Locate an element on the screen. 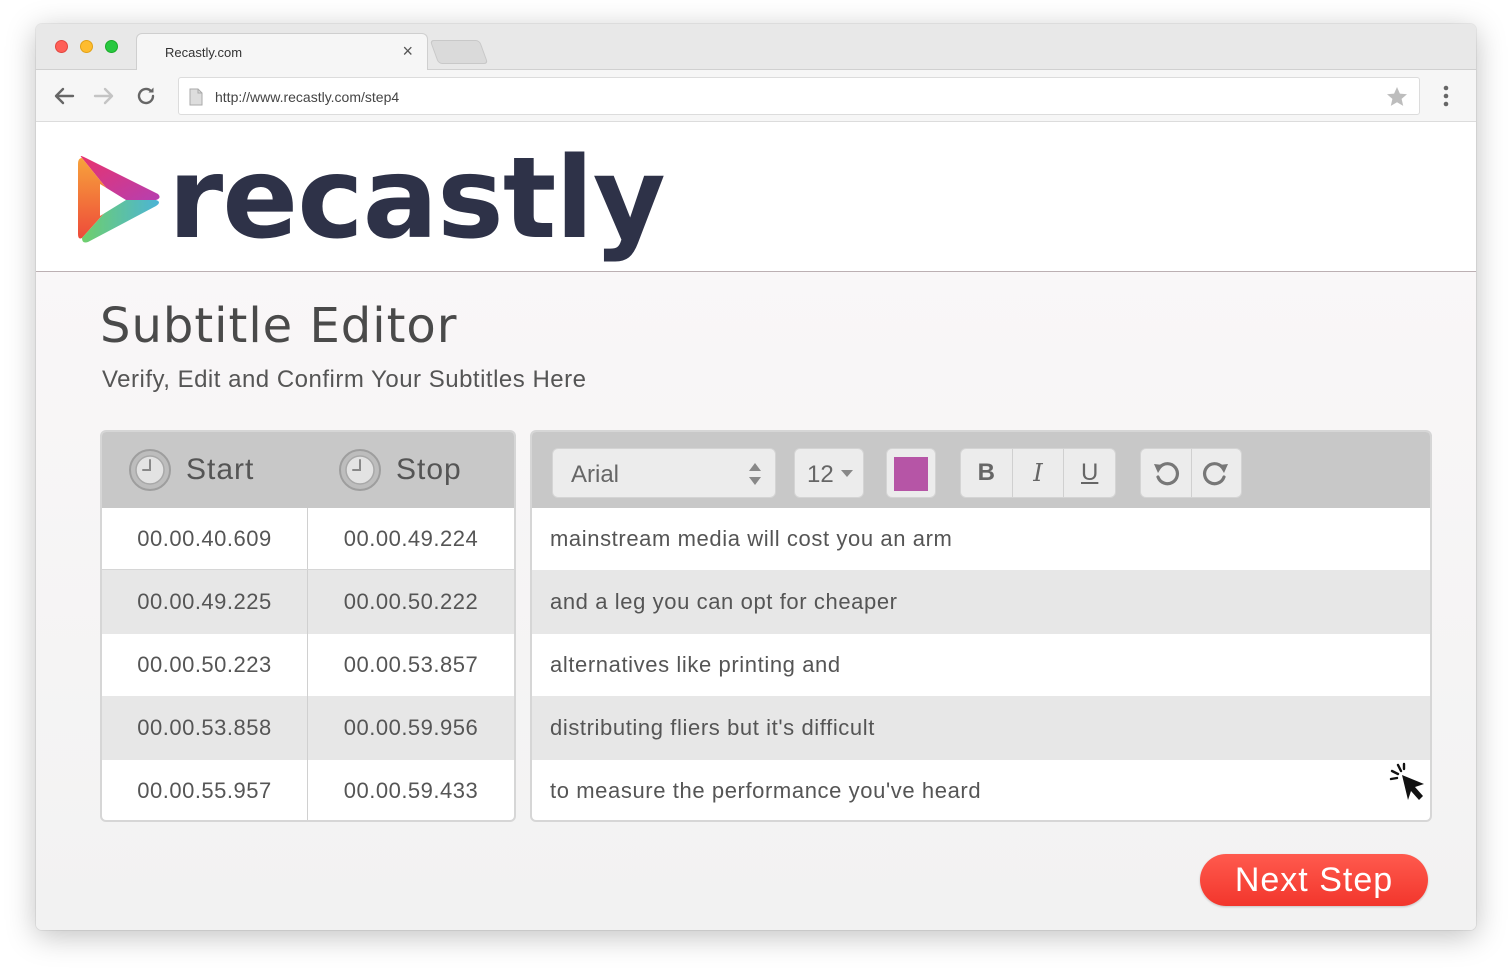 The width and height of the screenshot is (1512, 978). select-arrows-icon is located at coordinates (755, 474).